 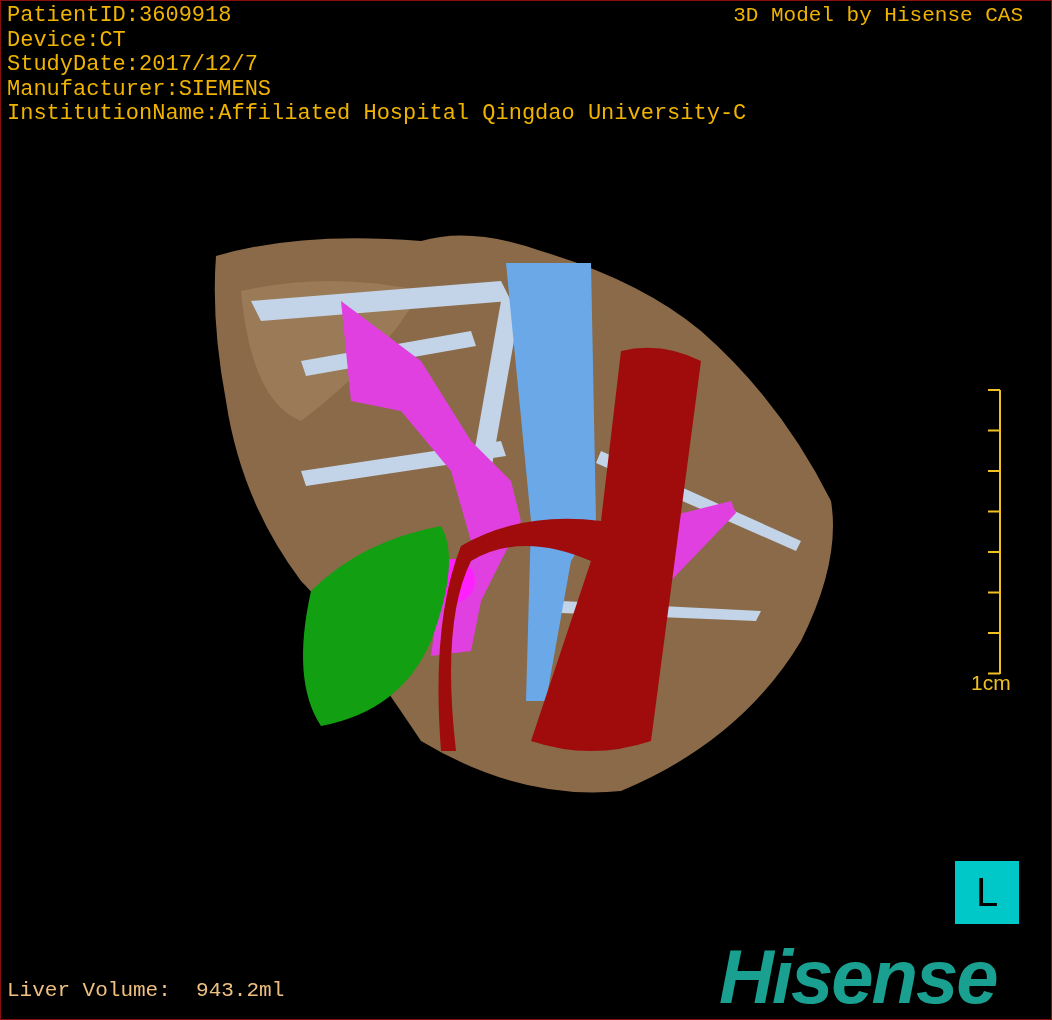 I want to click on patient-info-text: Device:CT, so click(x=66, y=40).